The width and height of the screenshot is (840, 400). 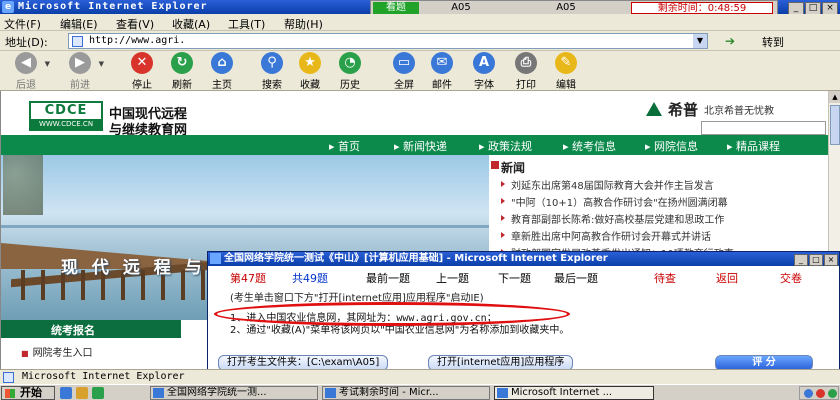 I want to click on toolbar-button-6: ★ 收藏, so click(x=310, y=71).